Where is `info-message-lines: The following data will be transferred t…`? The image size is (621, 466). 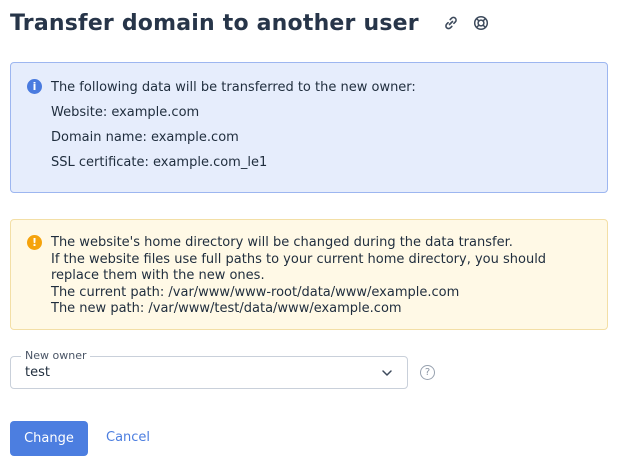 info-message-lines: The following data will be transferred t… is located at coordinates (233, 129).